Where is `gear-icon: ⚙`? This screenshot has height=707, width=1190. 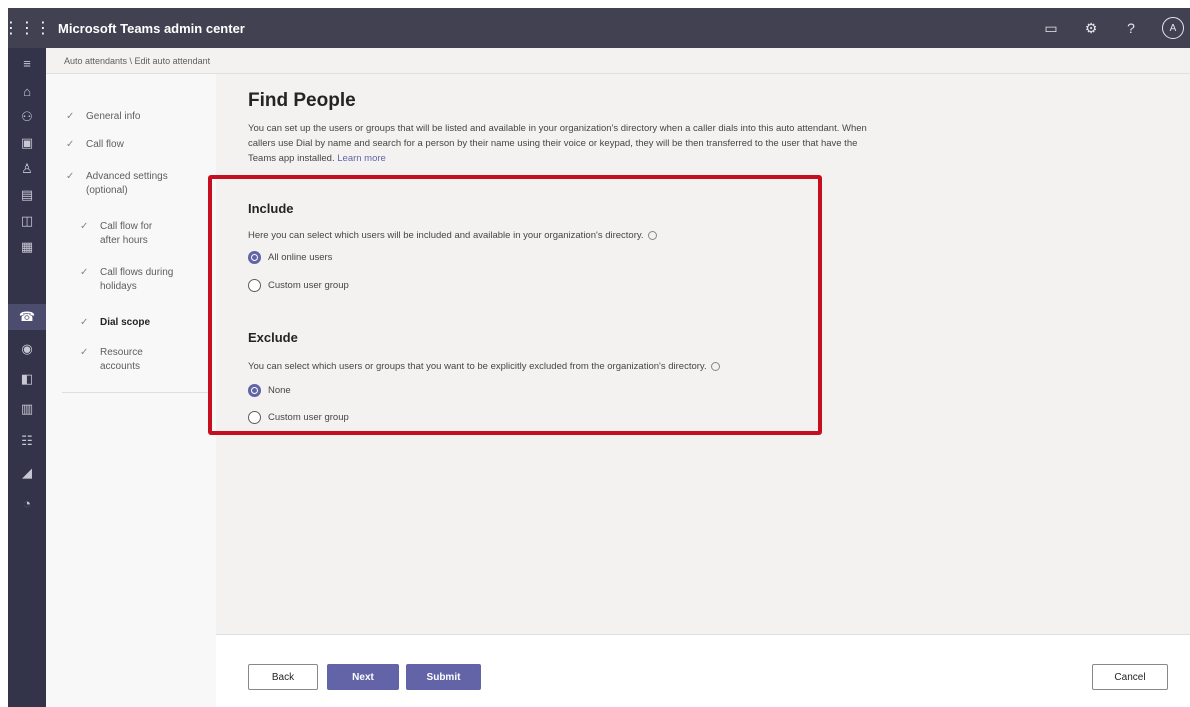 gear-icon: ⚙ is located at coordinates (1091, 28).